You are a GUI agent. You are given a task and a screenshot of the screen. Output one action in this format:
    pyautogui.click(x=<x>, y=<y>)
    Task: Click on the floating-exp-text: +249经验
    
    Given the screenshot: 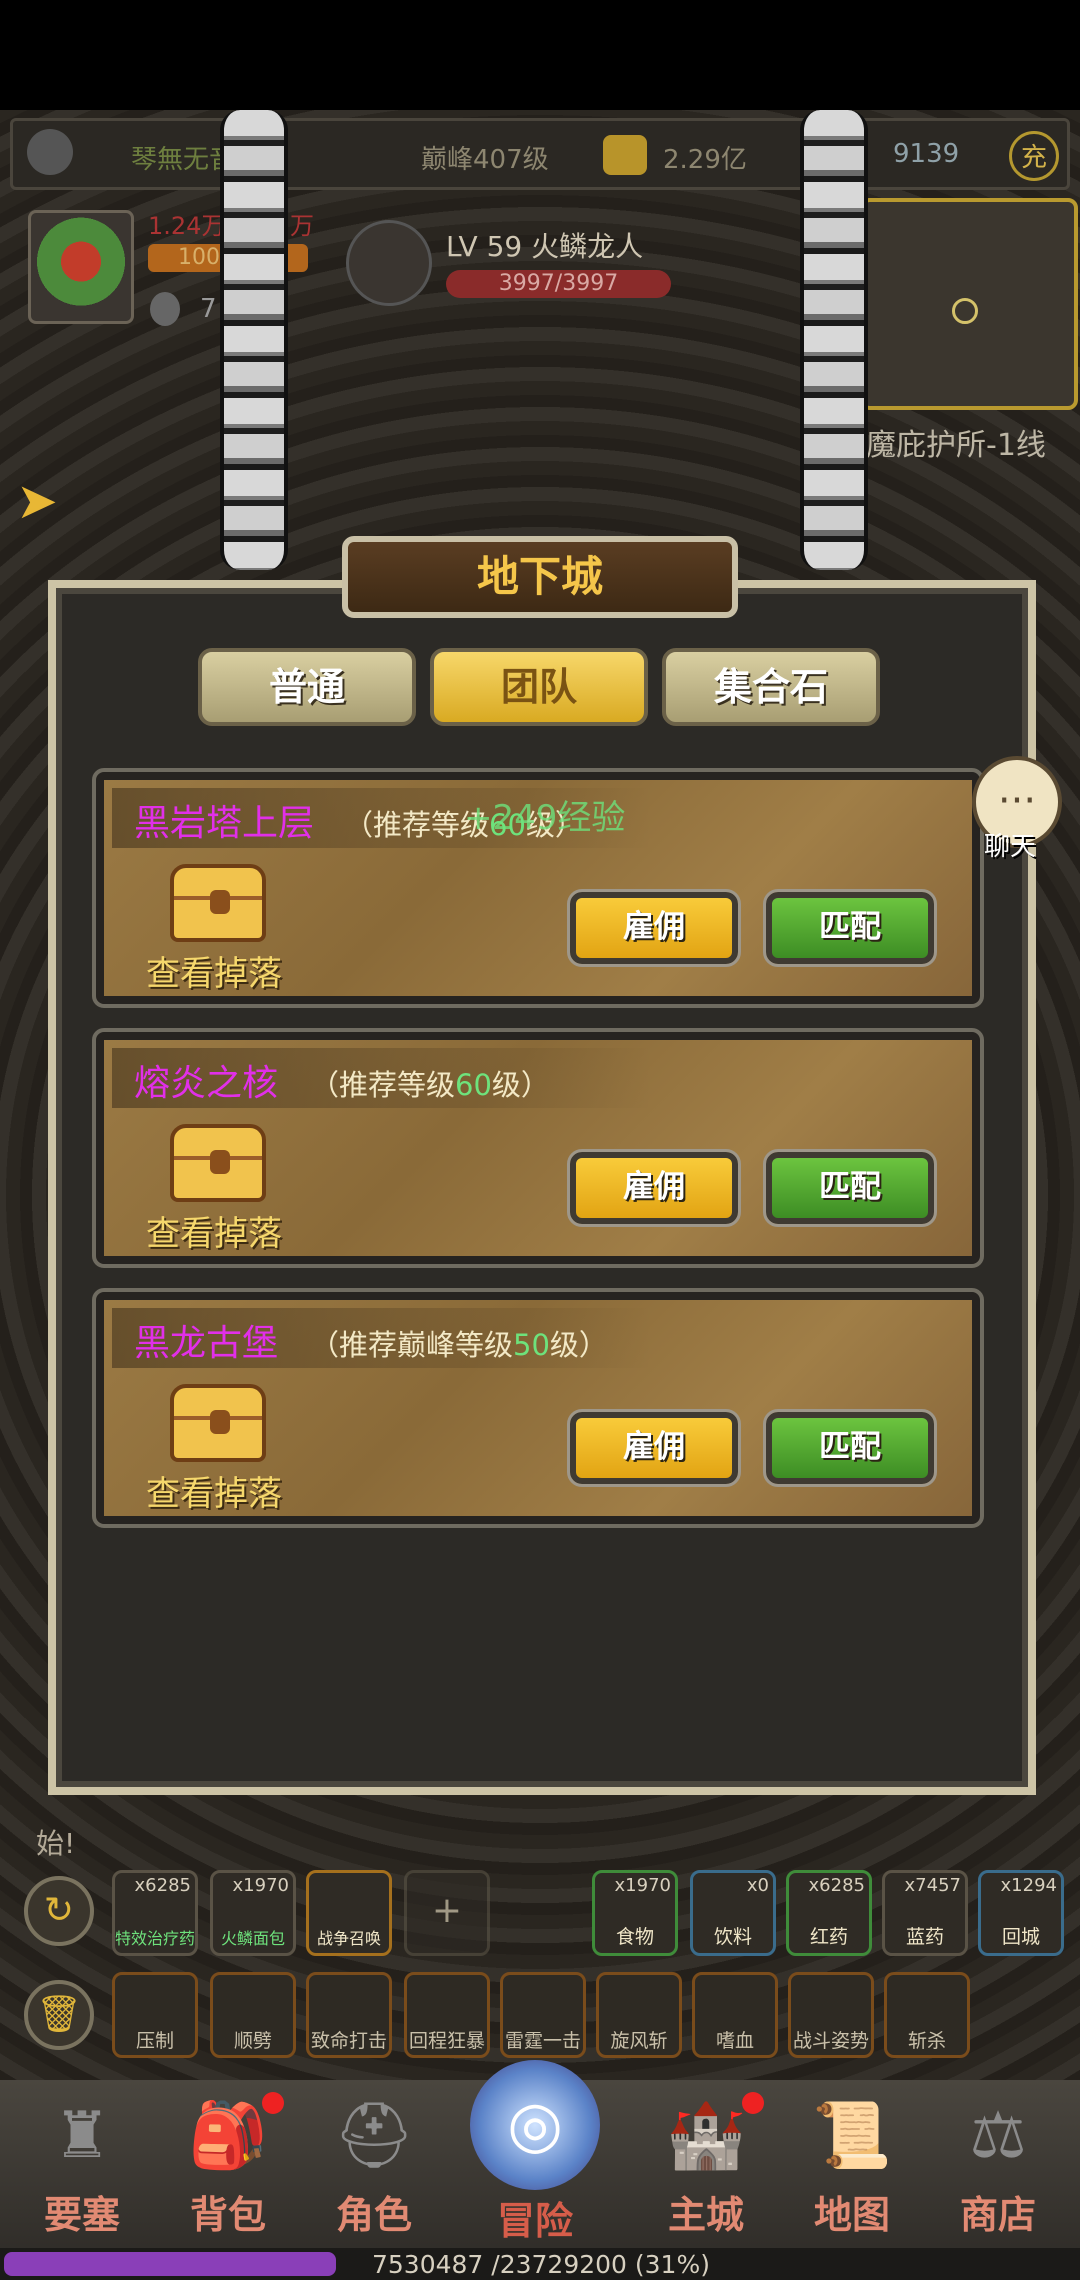 What is the action you would take?
    pyautogui.click(x=545, y=818)
    